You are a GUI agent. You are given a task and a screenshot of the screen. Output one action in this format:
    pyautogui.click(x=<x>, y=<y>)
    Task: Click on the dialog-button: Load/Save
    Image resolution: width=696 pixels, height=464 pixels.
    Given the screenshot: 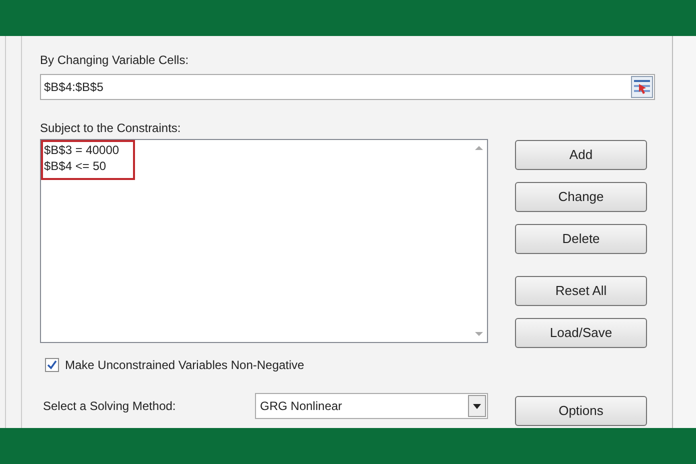 What is the action you would take?
    pyautogui.click(x=581, y=333)
    